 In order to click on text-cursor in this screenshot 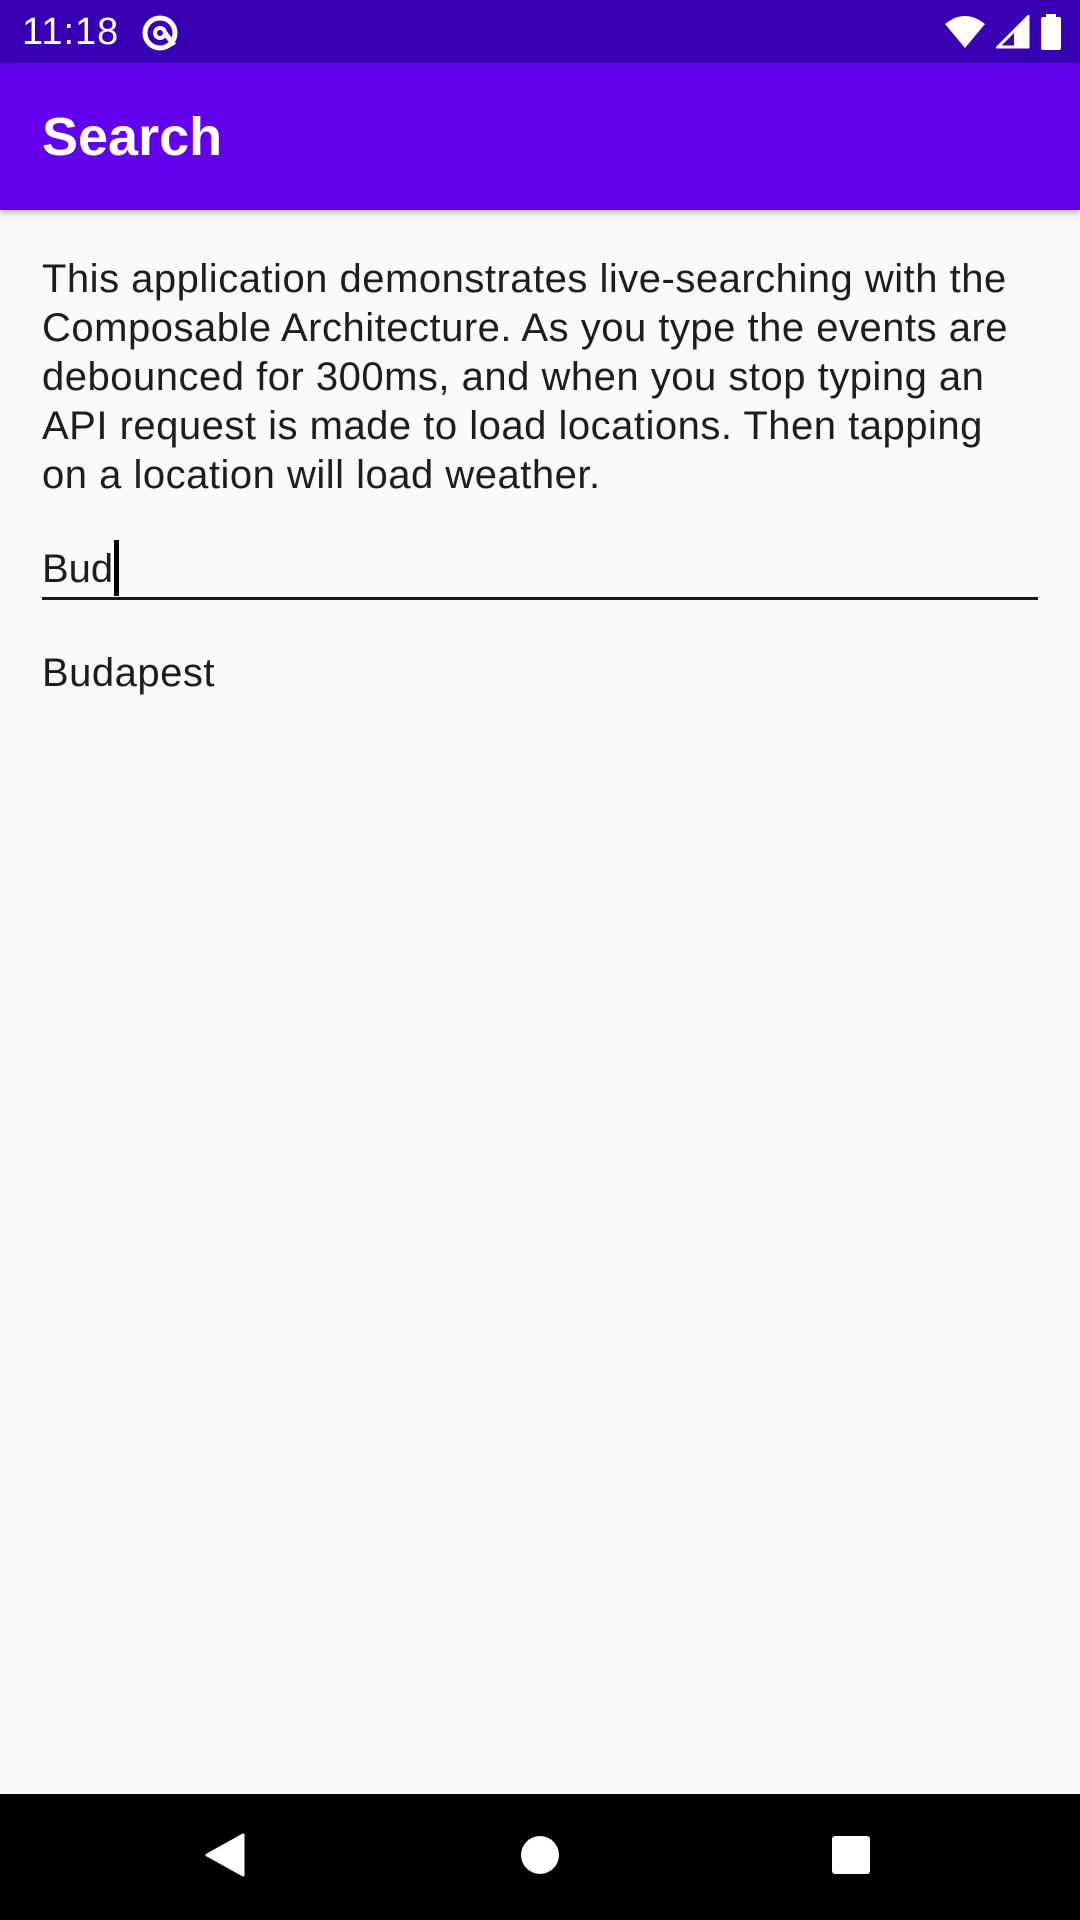, I will do `click(116, 568)`.